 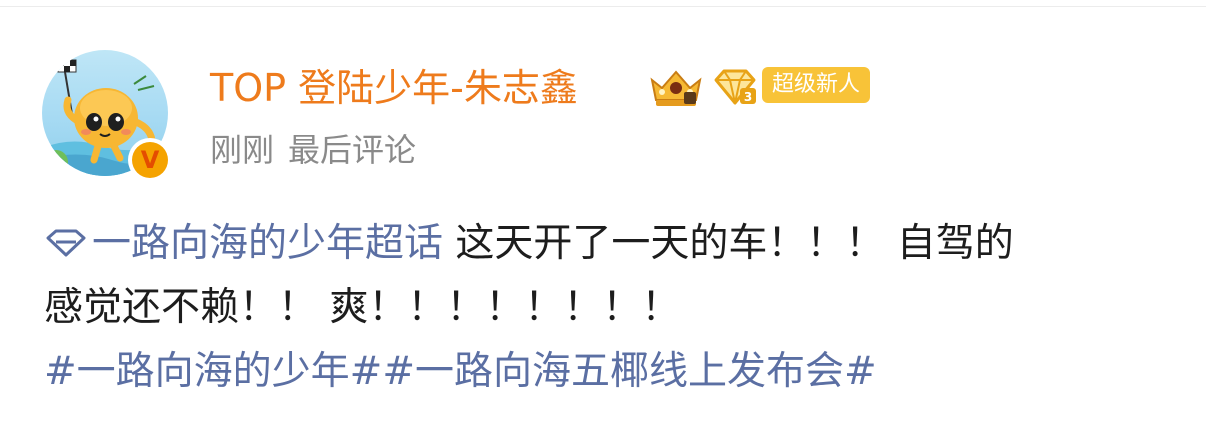 I want to click on super-topic-label: 一路向海的少年超话, so click(x=268, y=243).